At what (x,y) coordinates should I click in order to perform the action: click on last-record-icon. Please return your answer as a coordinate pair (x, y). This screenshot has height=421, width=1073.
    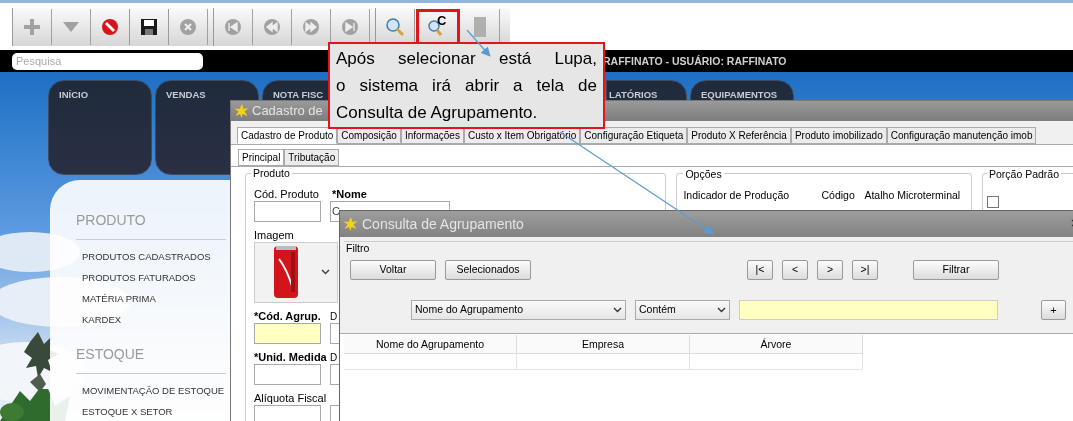
    Looking at the image, I should click on (350, 26).